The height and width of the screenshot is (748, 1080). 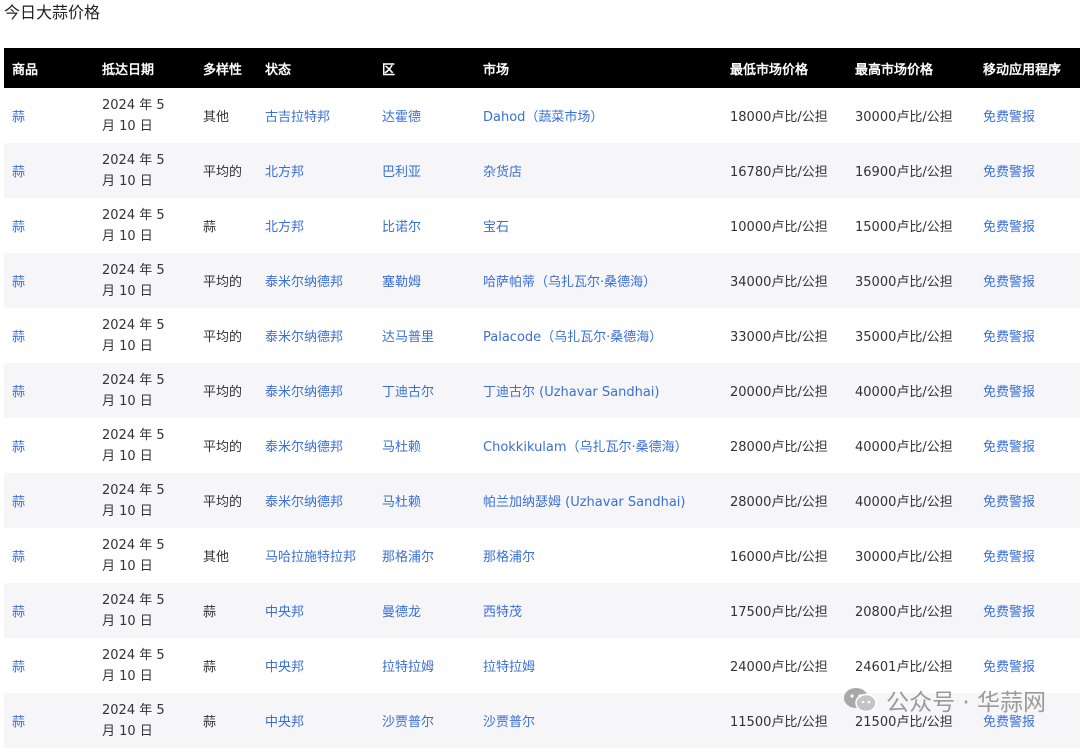 I want to click on cell-district: 曼德龙, so click(x=424, y=610).